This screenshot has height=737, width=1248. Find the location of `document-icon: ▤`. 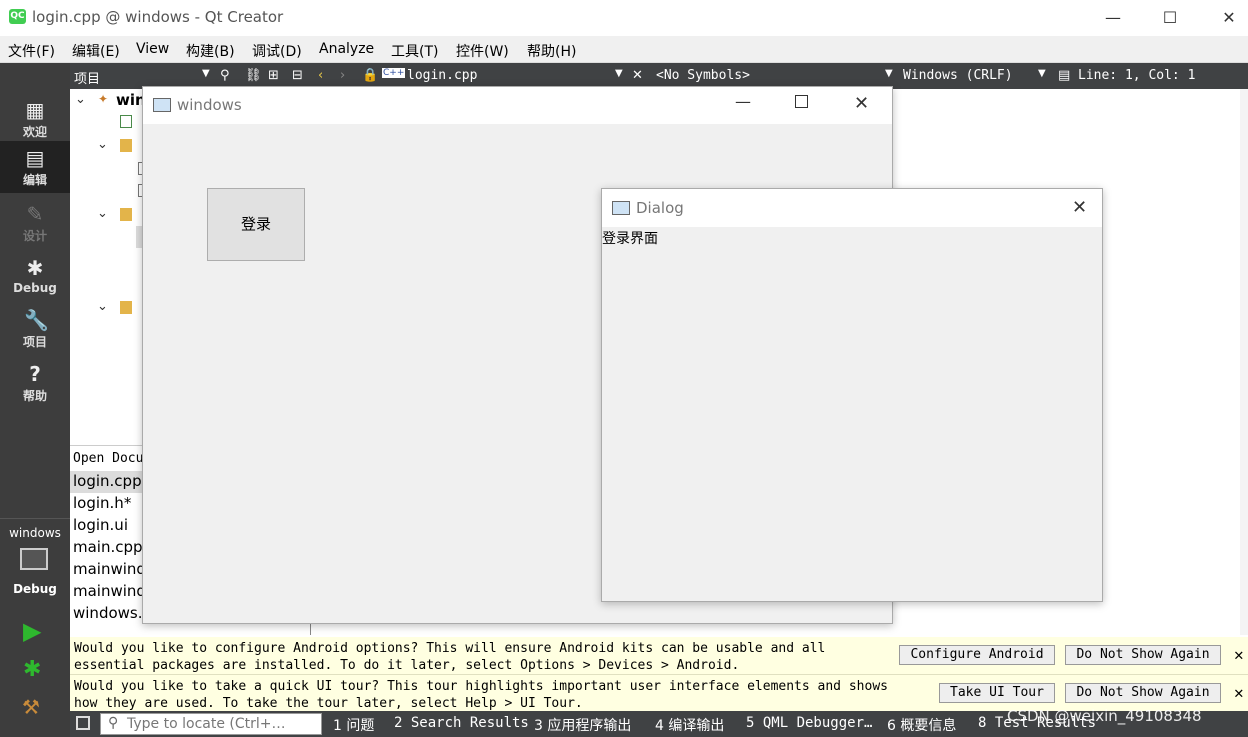

document-icon: ▤ is located at coordinates (1064, 75).